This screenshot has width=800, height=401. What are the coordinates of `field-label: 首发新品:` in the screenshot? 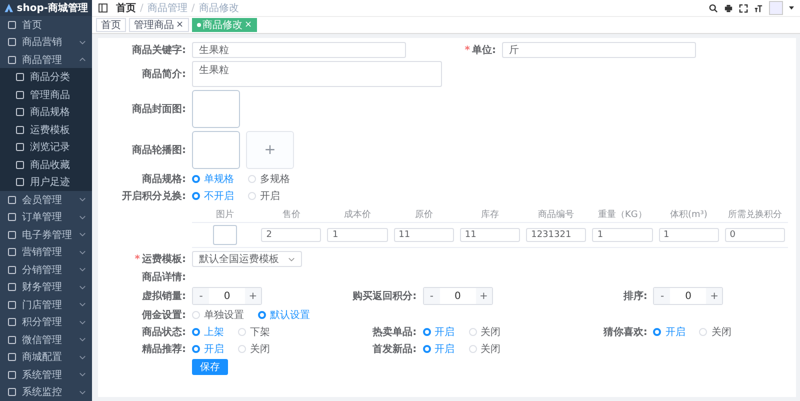 It's located at (394, 349).